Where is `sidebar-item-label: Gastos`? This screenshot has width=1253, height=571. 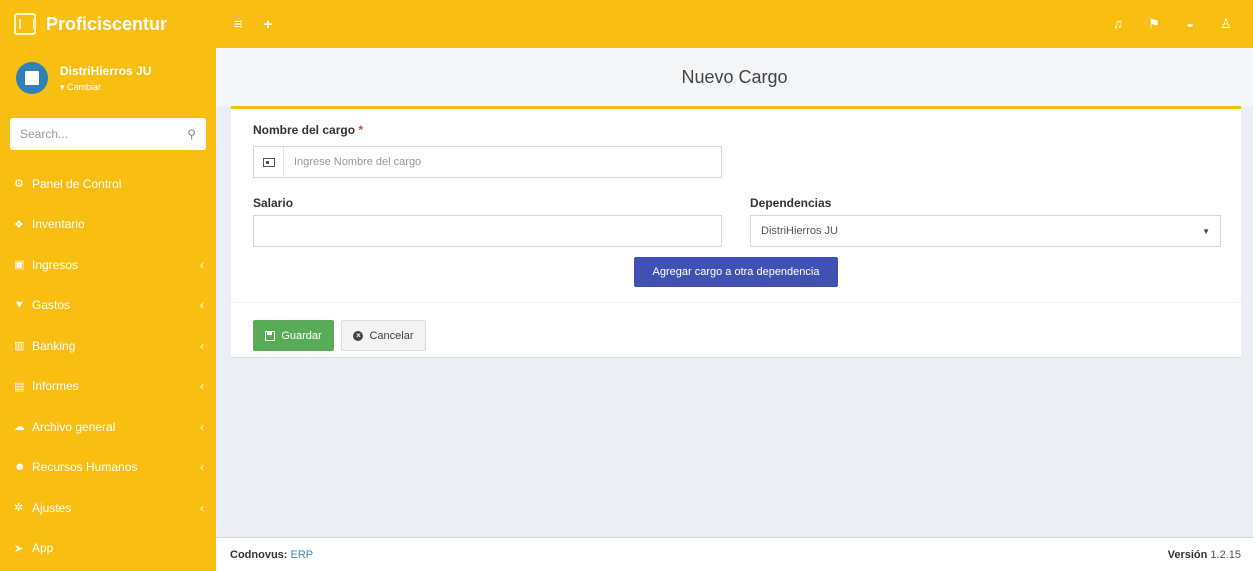 sidebar-item-label: Gastos is located at coordinates (51, 305).